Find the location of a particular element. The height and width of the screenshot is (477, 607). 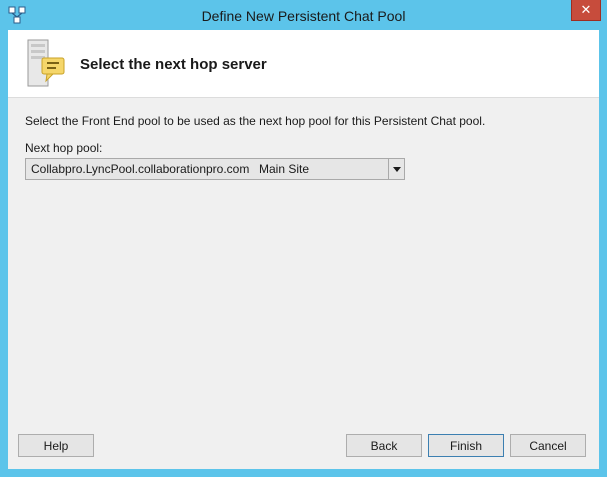

page-title: Select the next hop server is located at coordinates (173, 64).